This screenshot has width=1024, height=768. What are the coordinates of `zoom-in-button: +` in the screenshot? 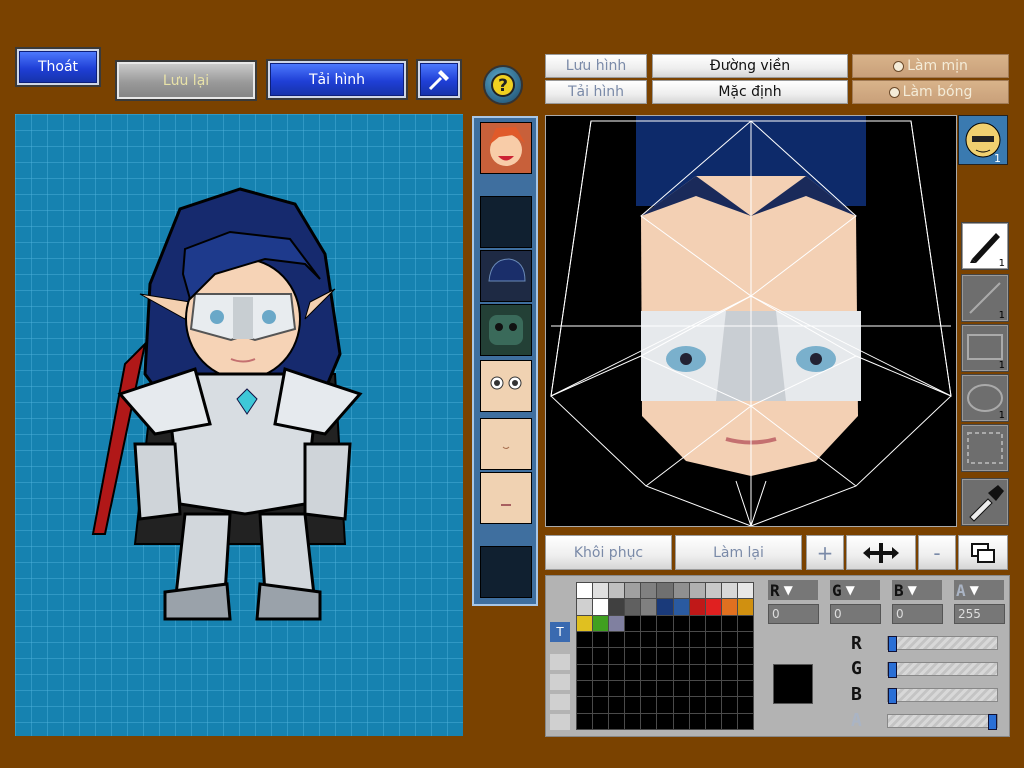 It's located at (825, 552).